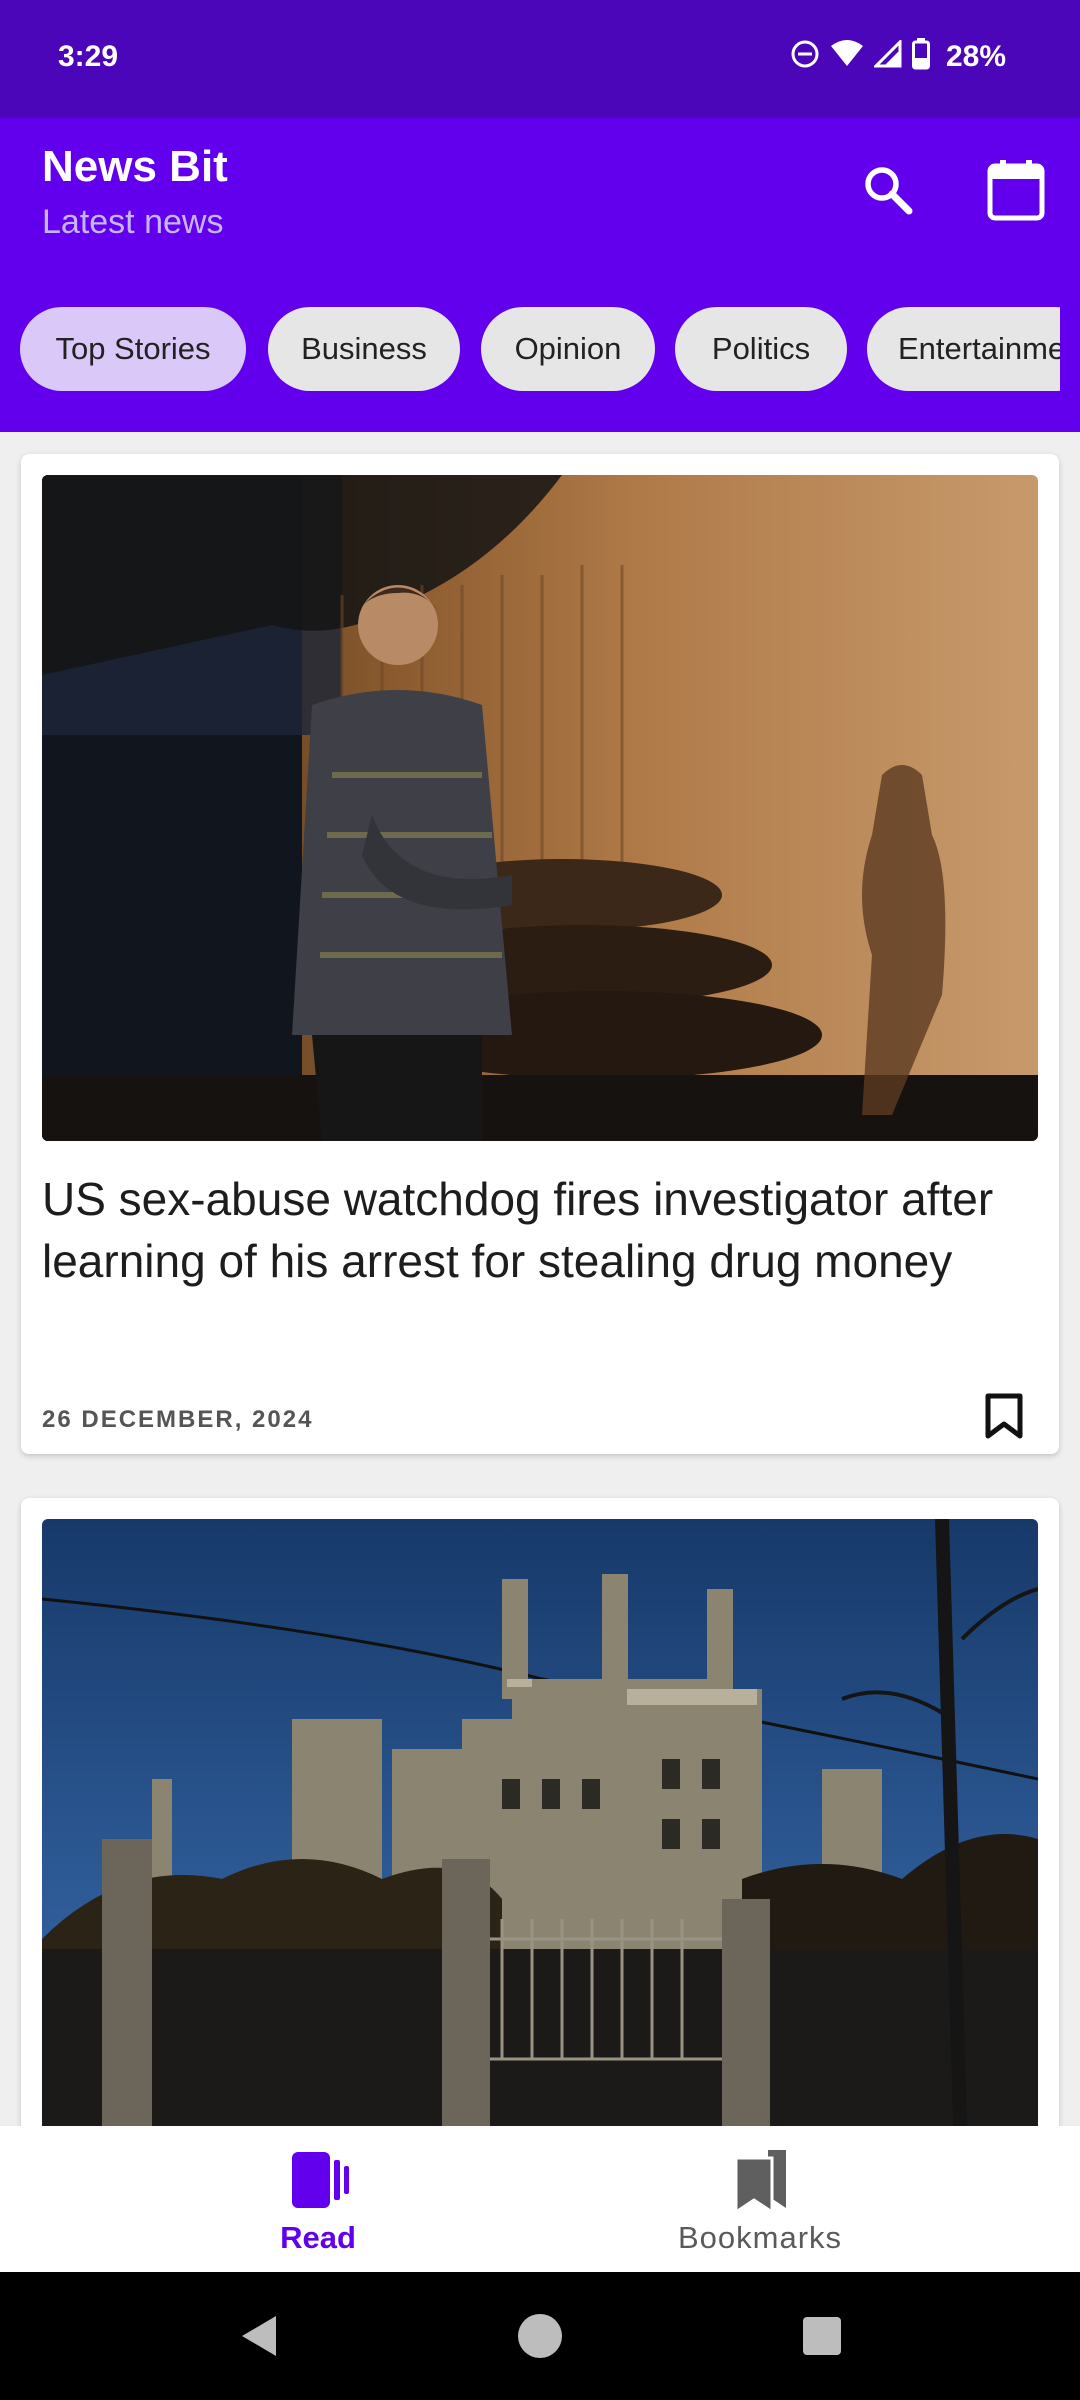 Image resolution: width=1080 pixels, height=2400 pixels. I want to click on battery-icon, so click(920, 56).